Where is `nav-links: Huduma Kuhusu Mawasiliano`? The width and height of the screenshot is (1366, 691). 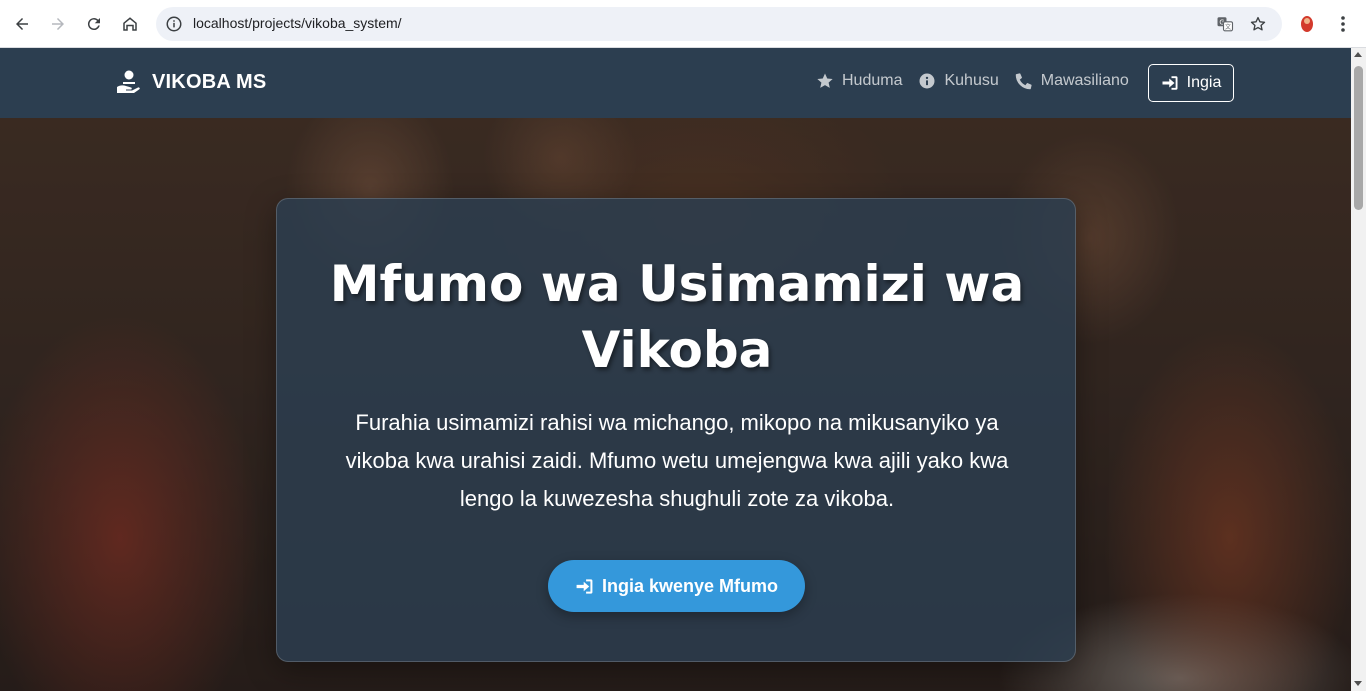 nav-links: Huduma Kuhusu Mawasiliano is located at coordinates (980, 81).